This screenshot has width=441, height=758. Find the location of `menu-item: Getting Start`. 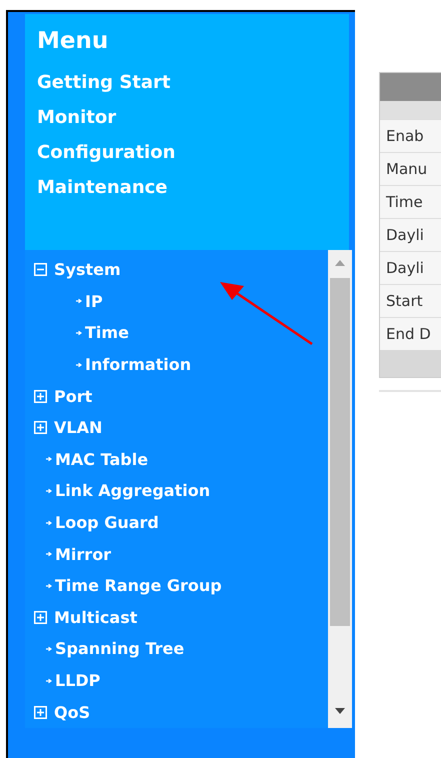

menu-item: Getting Start is located at coordinates (187, 82).